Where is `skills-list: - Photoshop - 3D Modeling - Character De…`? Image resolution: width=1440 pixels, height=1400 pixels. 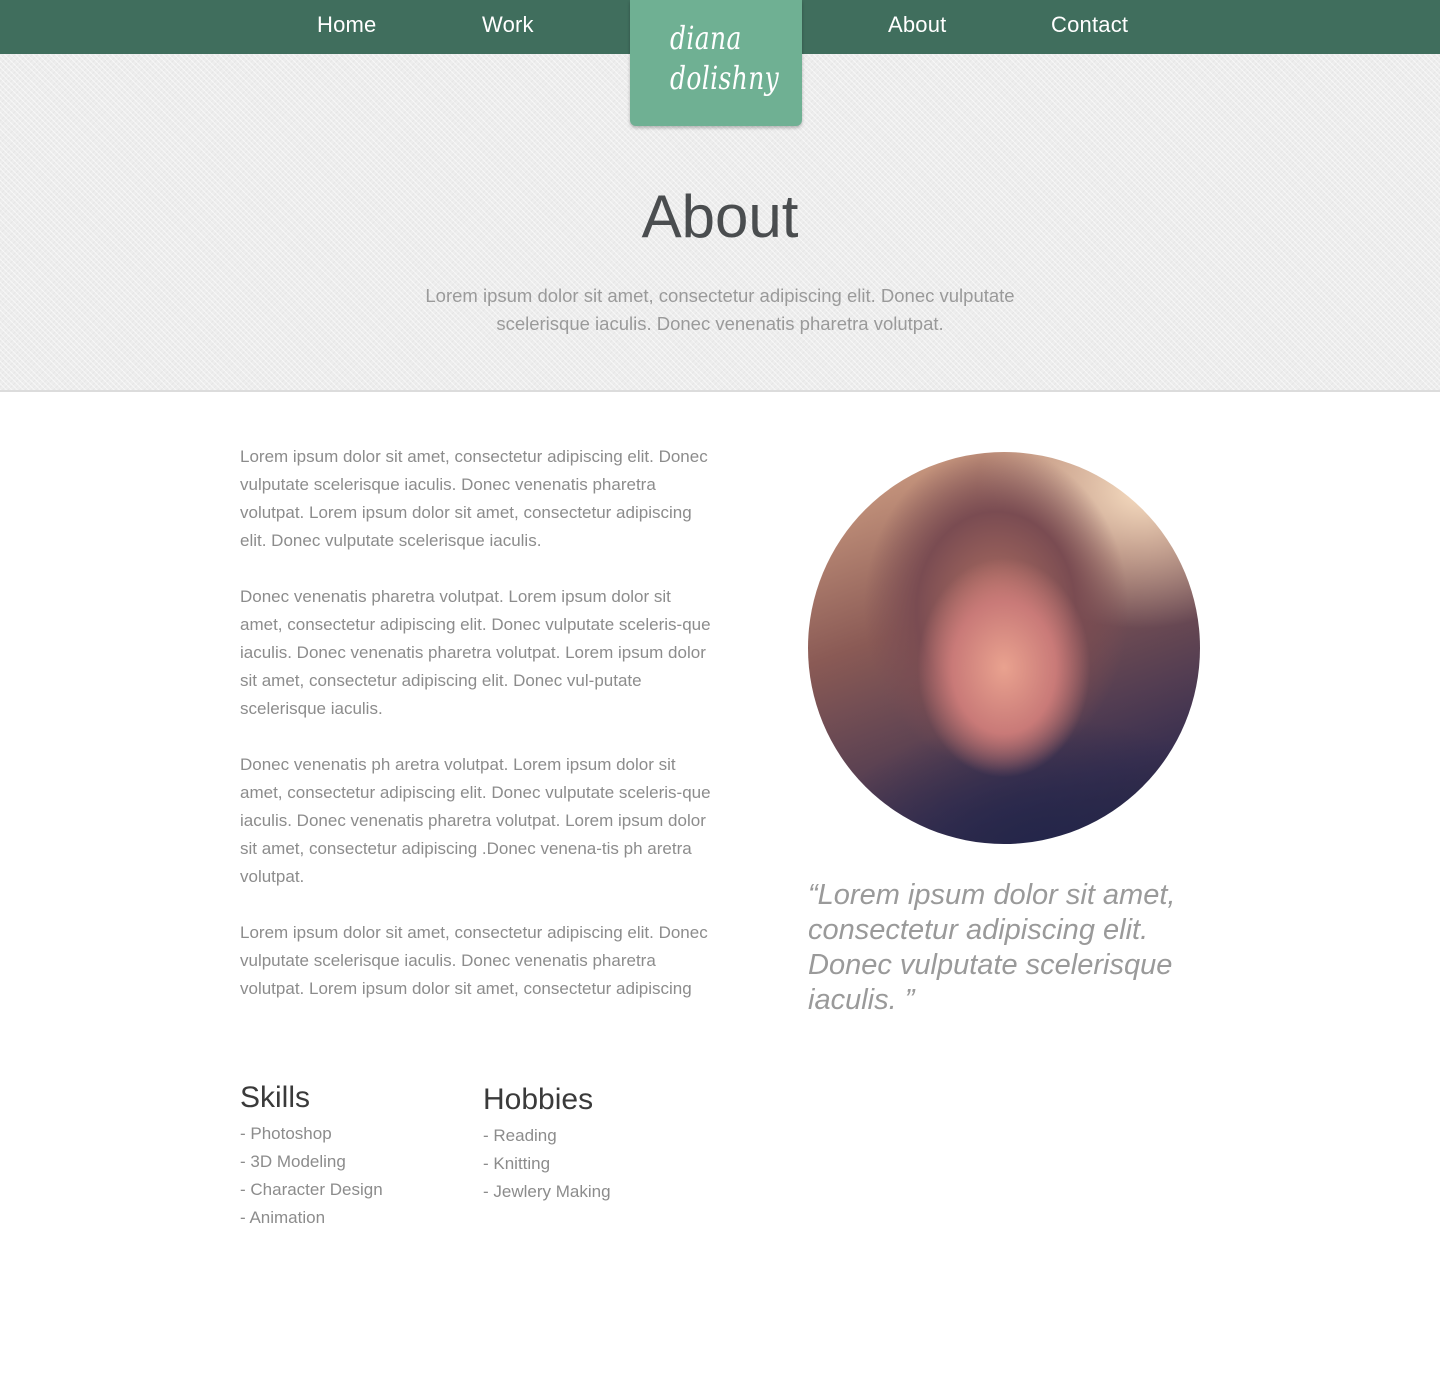 skills-list: - Photoshop - 3D Modeling - Character De… is located at coordinates (311, 1176).